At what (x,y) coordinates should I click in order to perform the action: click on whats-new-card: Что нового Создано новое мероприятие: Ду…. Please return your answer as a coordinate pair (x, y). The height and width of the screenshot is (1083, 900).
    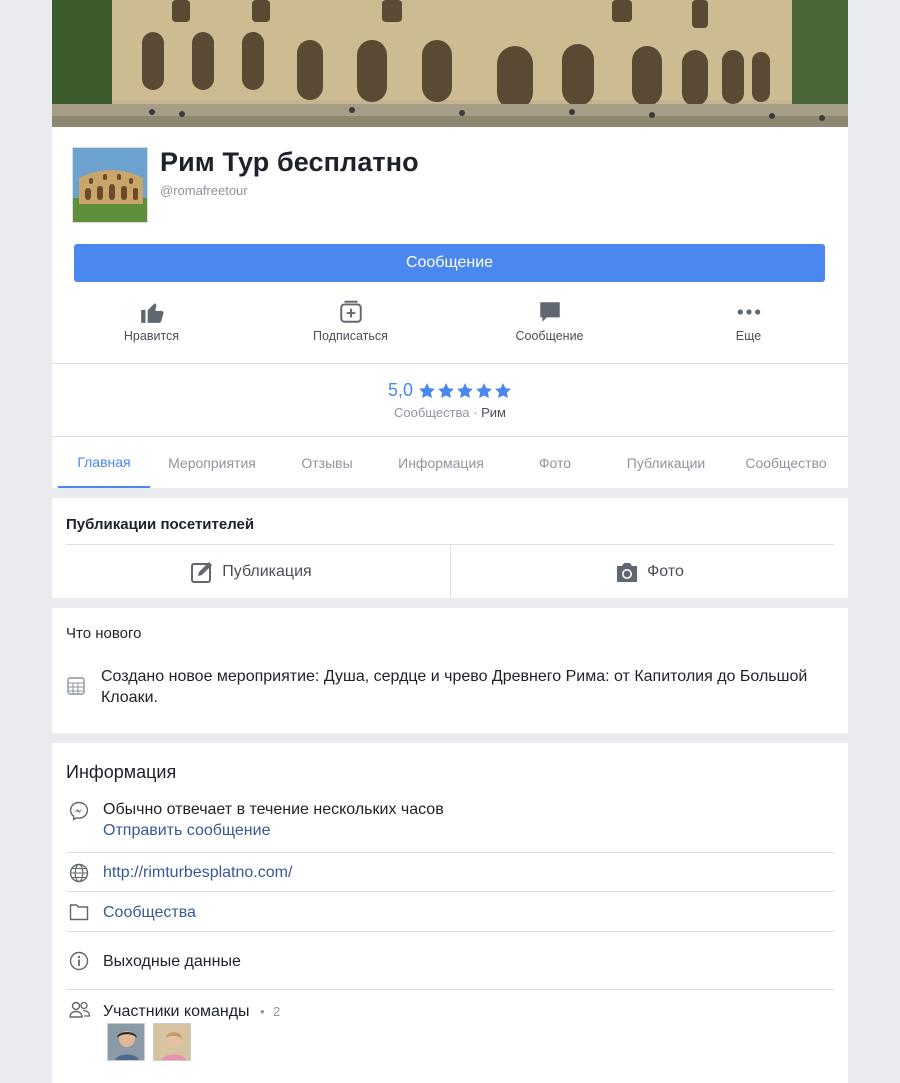
    Looking at the image, I should click on (450, 670).